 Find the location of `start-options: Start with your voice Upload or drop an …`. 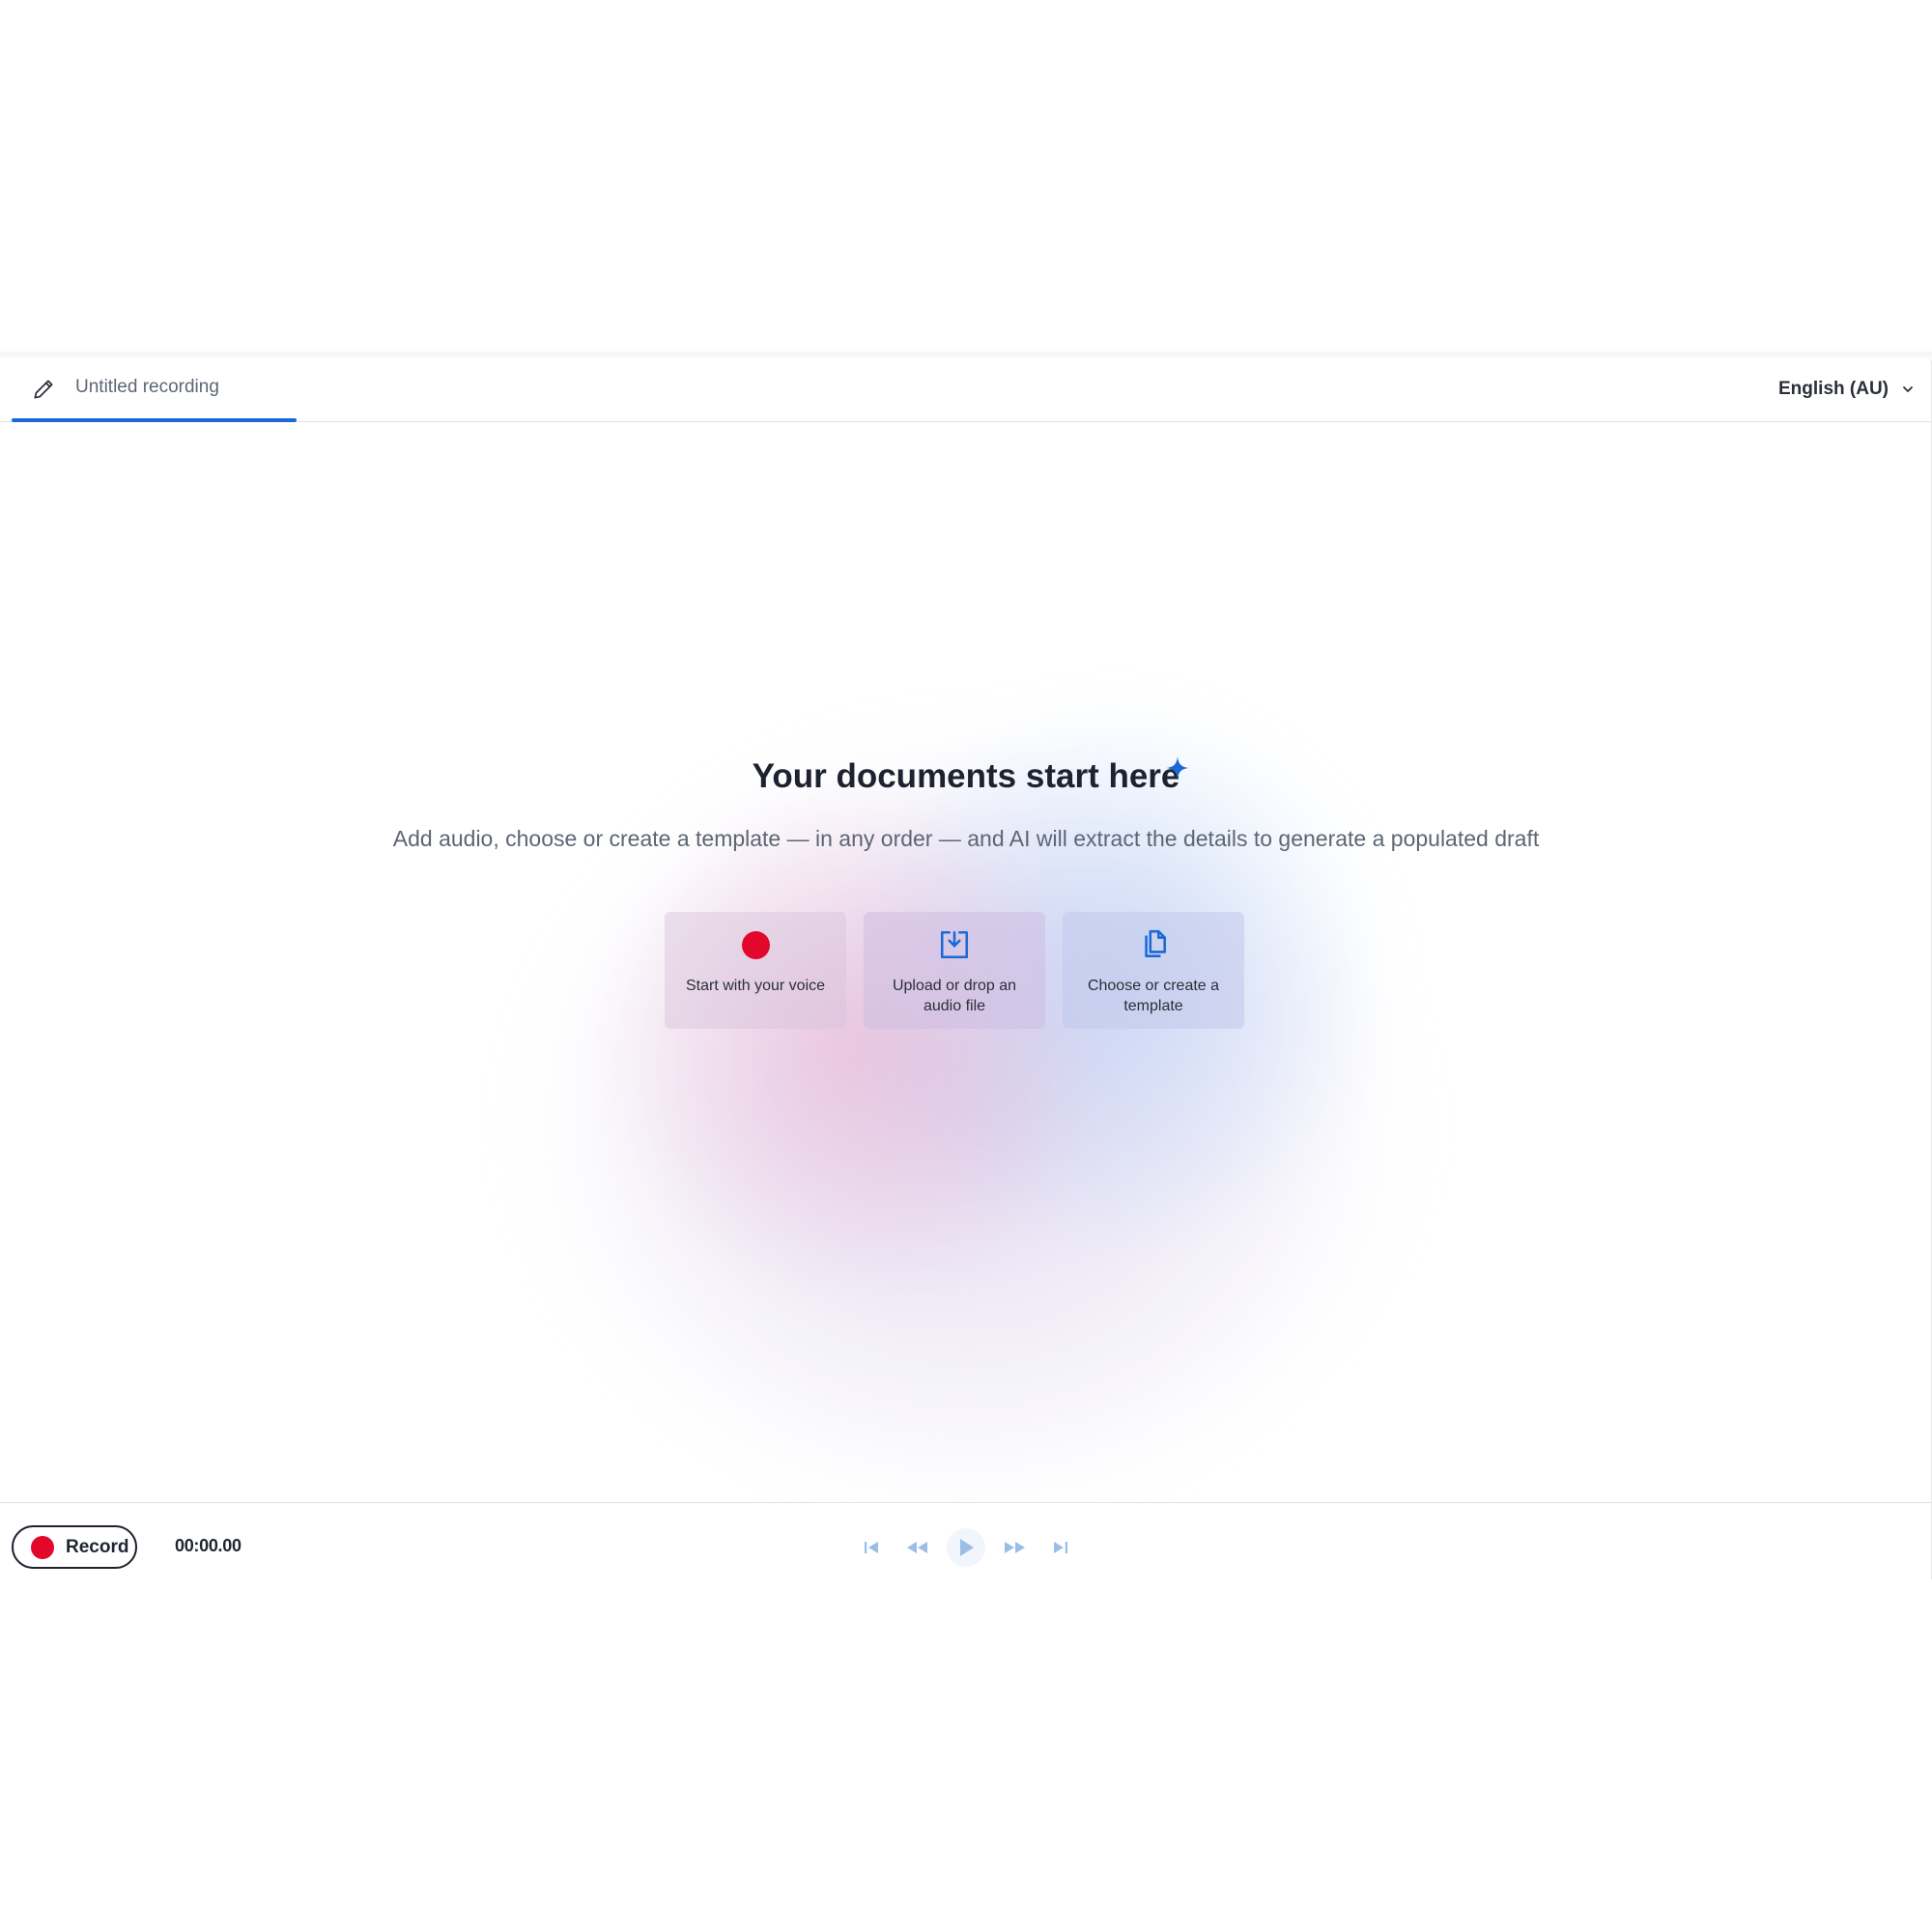

start-options: Start with your voice Upload or drop an … is located at coordinates (954, 970).